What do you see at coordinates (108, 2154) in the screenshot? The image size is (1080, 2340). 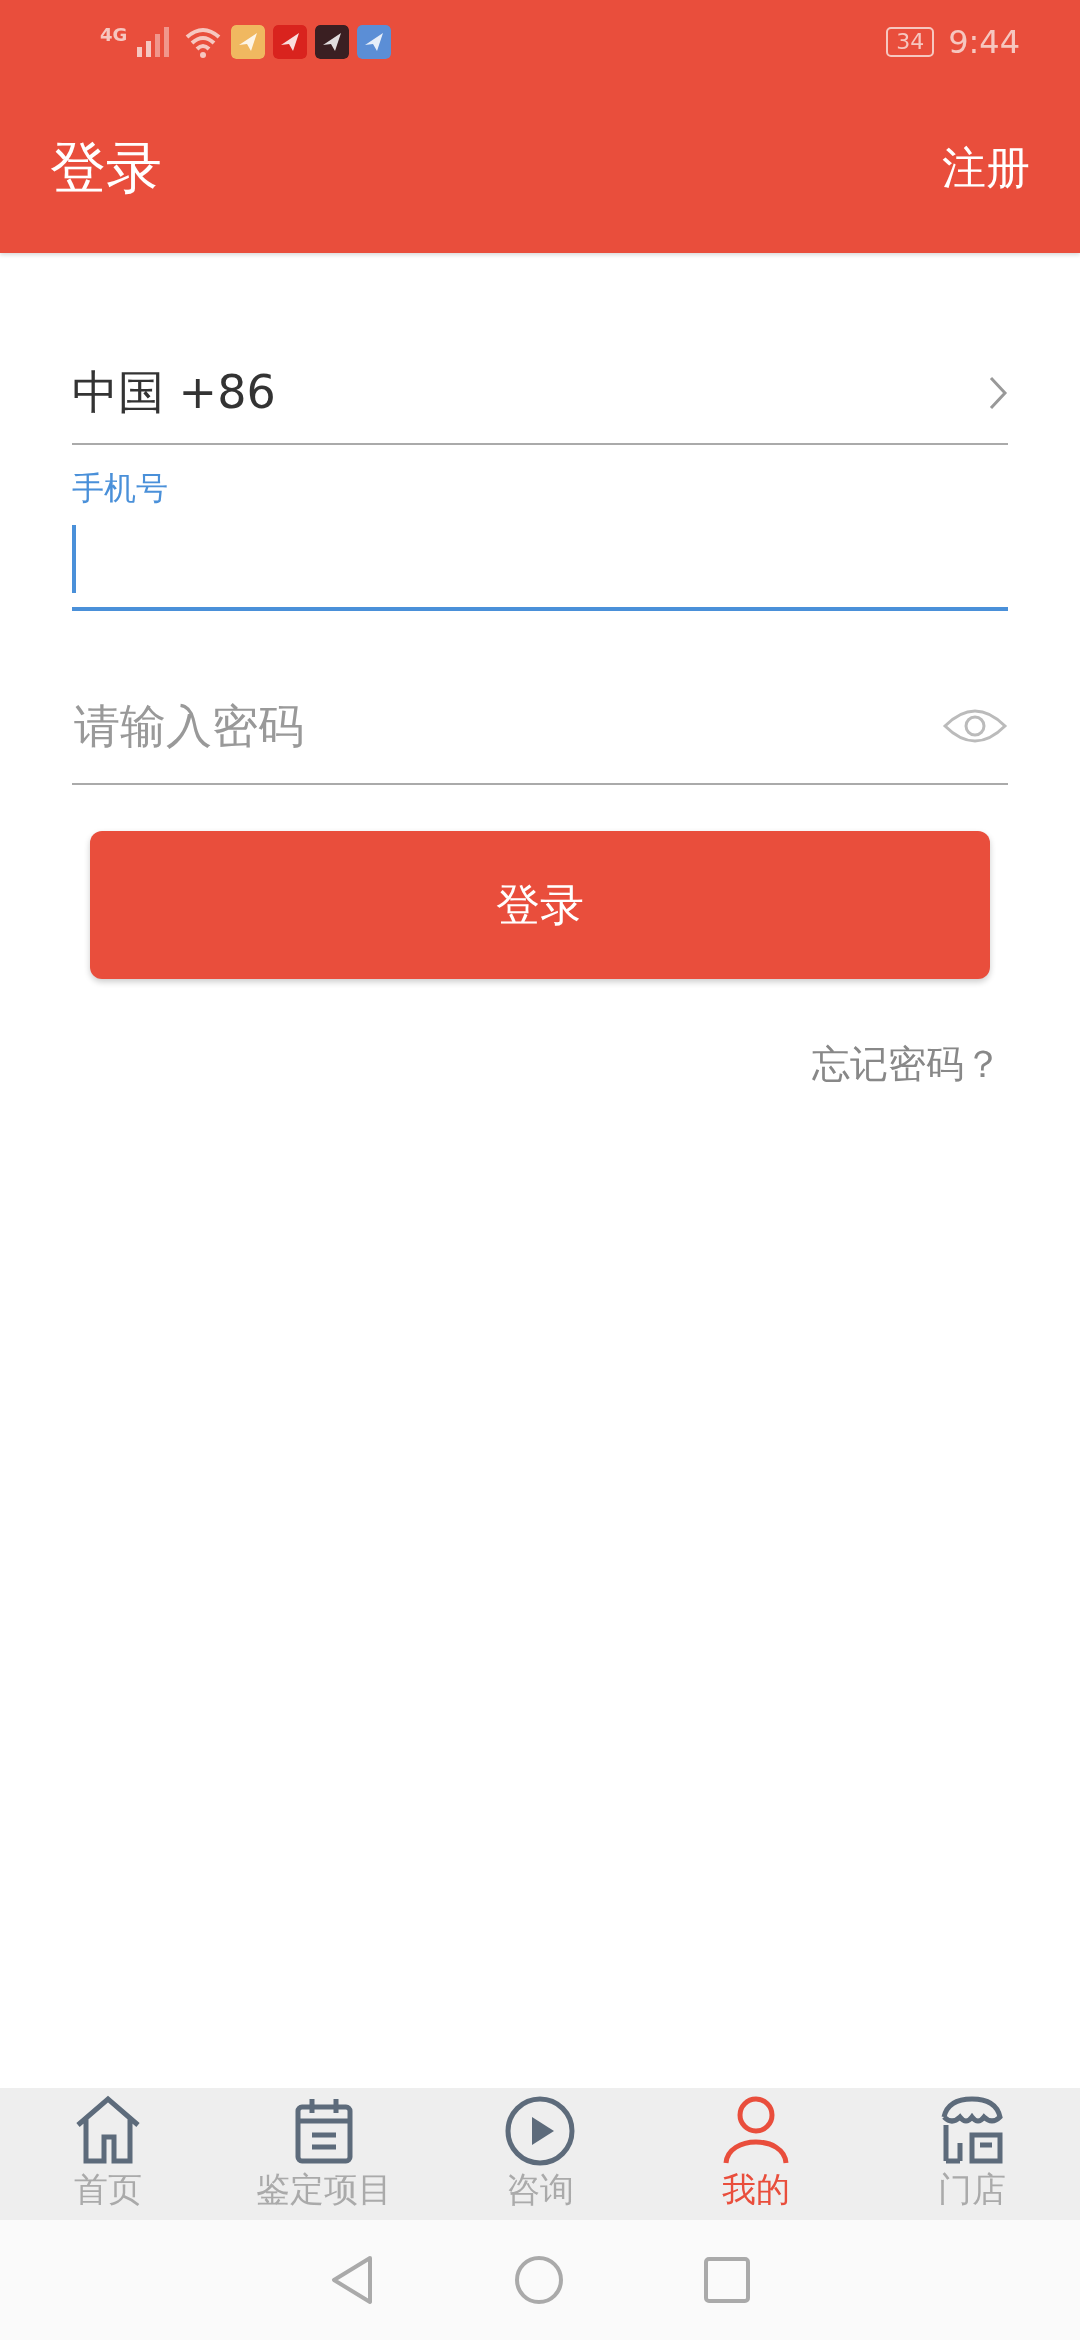 I see `nav-tab: 首页` at bounding box center [108, 2154].